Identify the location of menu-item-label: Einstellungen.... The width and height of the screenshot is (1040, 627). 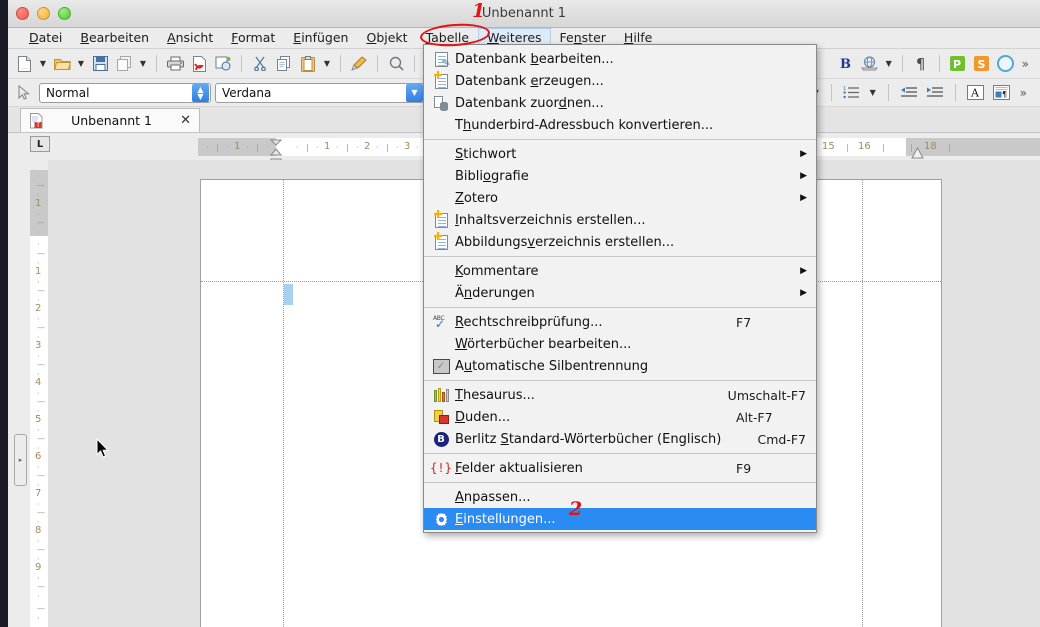
(505, 519).